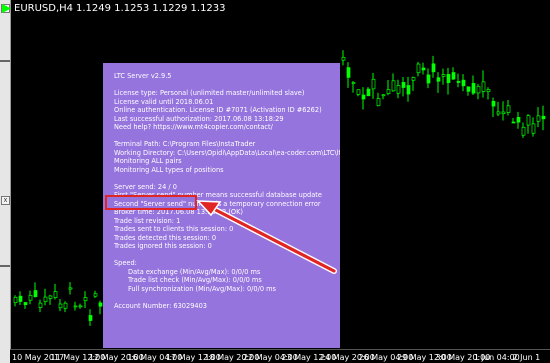  I want to click on symbol-quote: 1.1249 1.1253 1.1229 1.1233, so click(151, 8).